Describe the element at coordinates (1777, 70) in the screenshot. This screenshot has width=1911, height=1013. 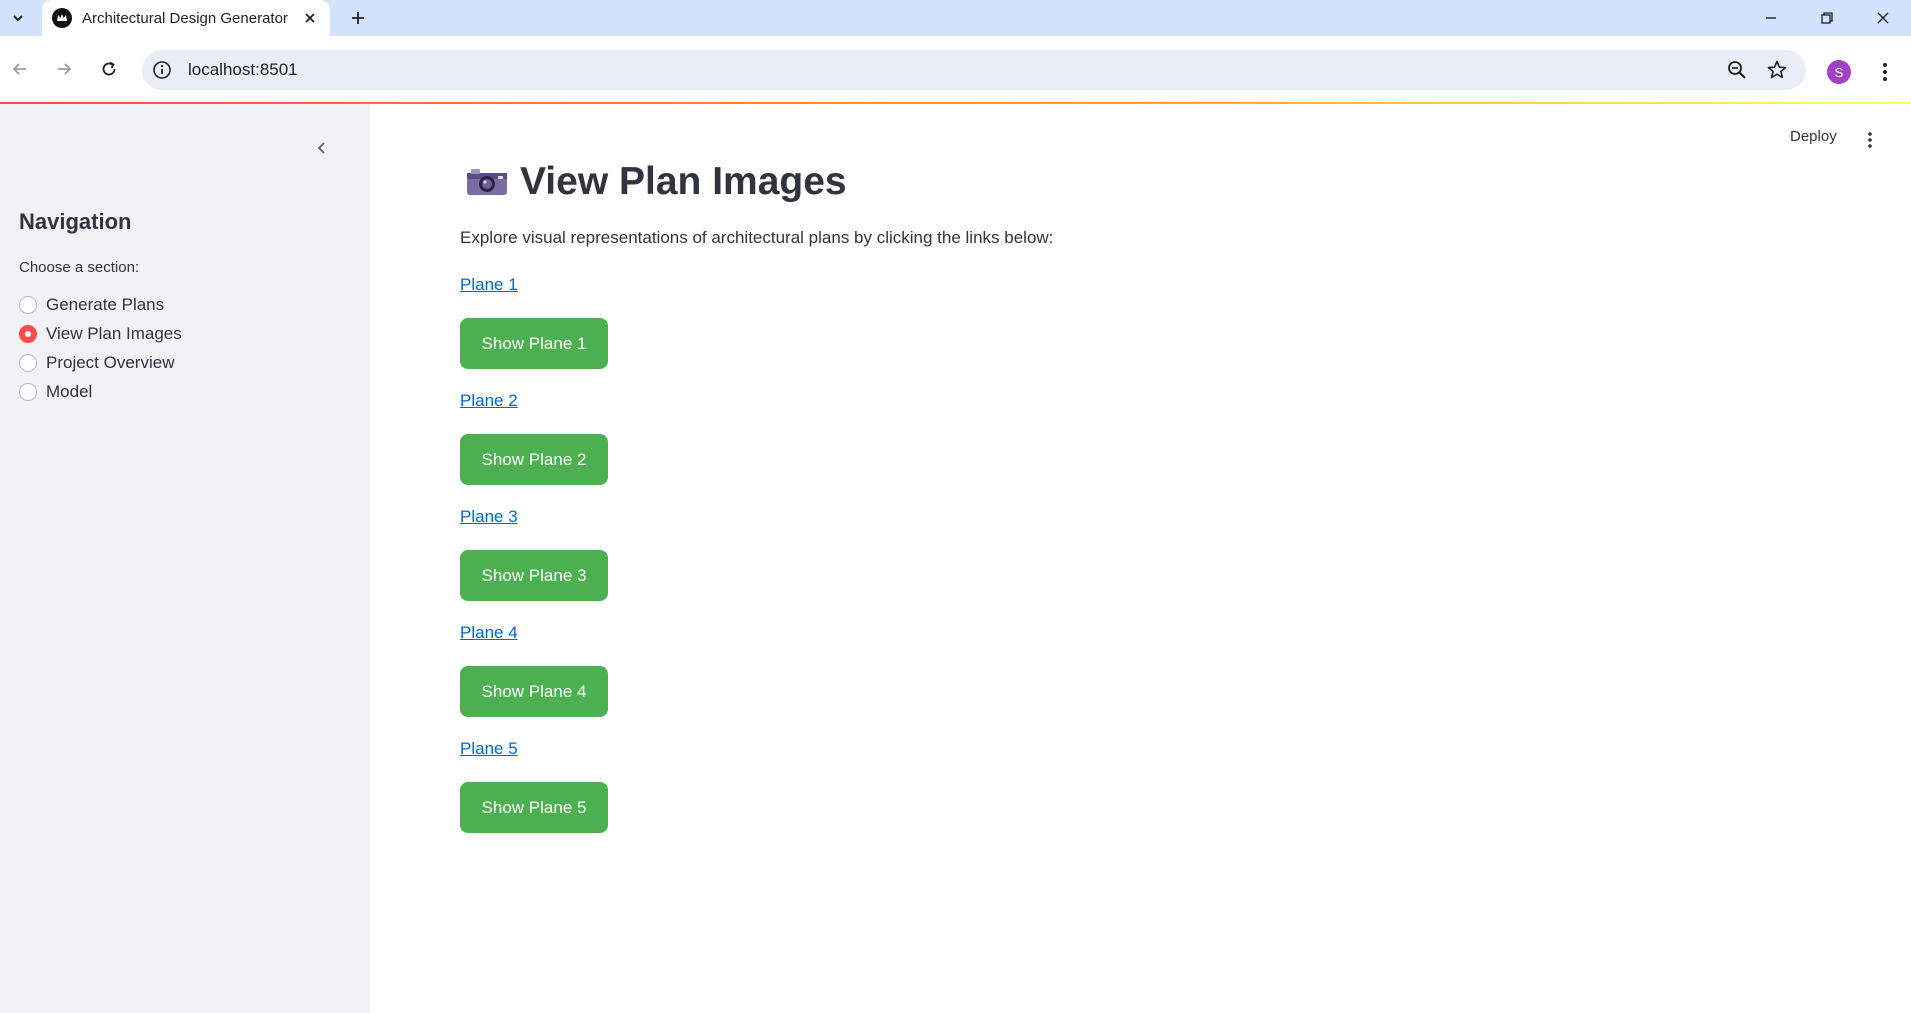
I see `bookmark-star-icon` at that location.